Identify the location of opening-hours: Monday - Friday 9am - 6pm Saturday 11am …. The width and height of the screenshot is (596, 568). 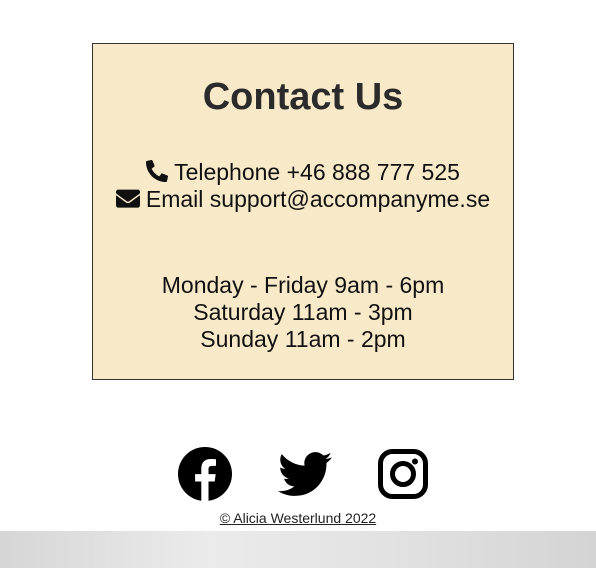
(303, 312).